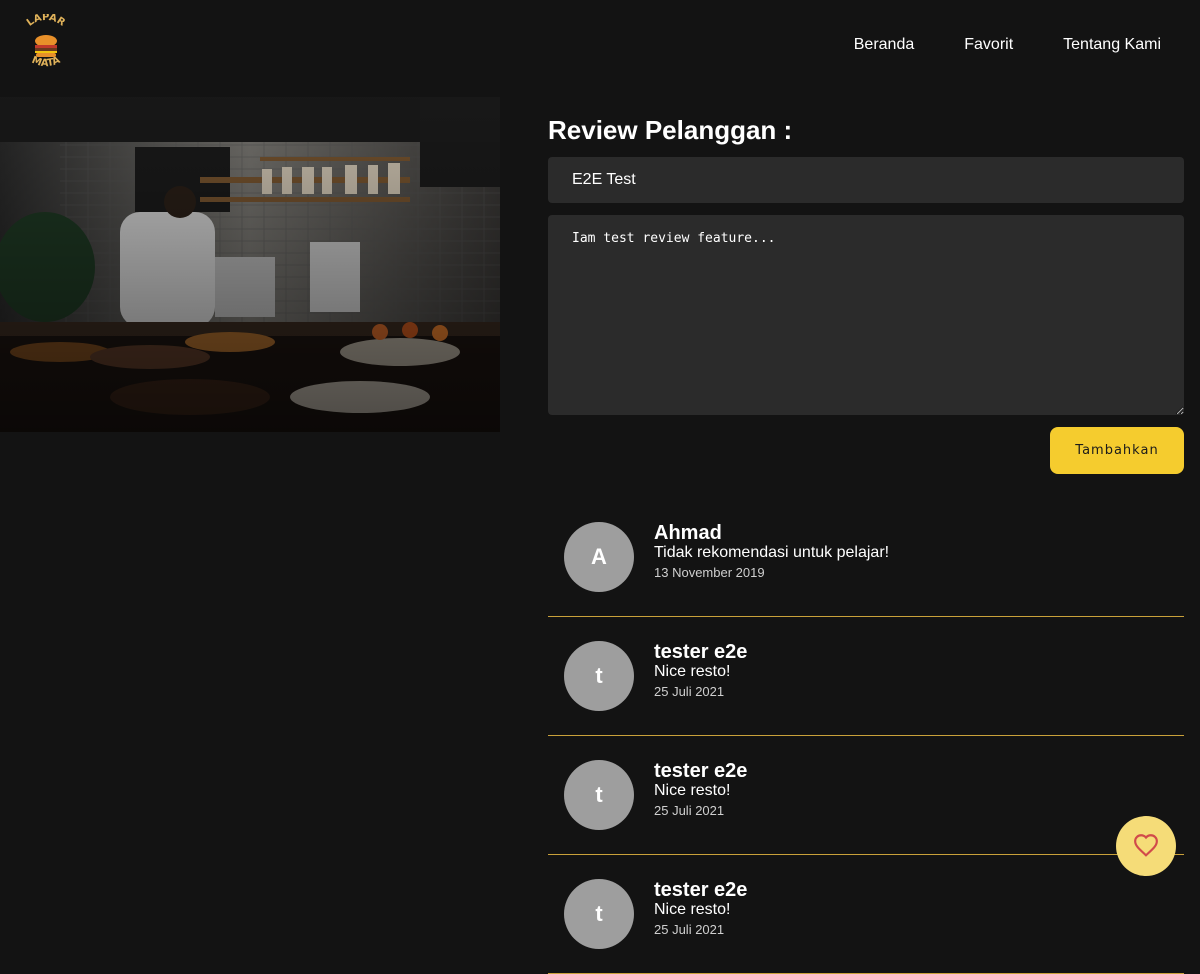 This screenshot has height=974, width=1200. I want to click on heart-outline-icon, so click(1146, 846).